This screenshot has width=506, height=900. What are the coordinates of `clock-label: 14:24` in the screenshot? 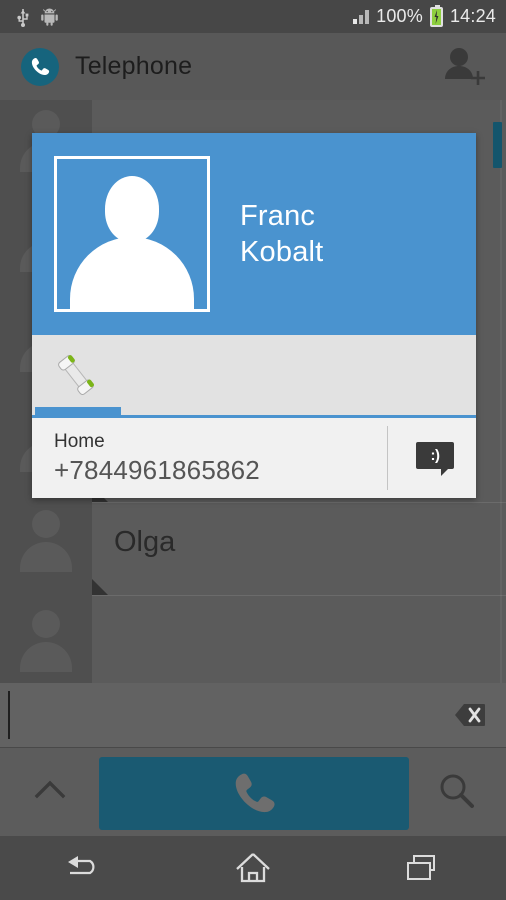 It's located at (472, 16).